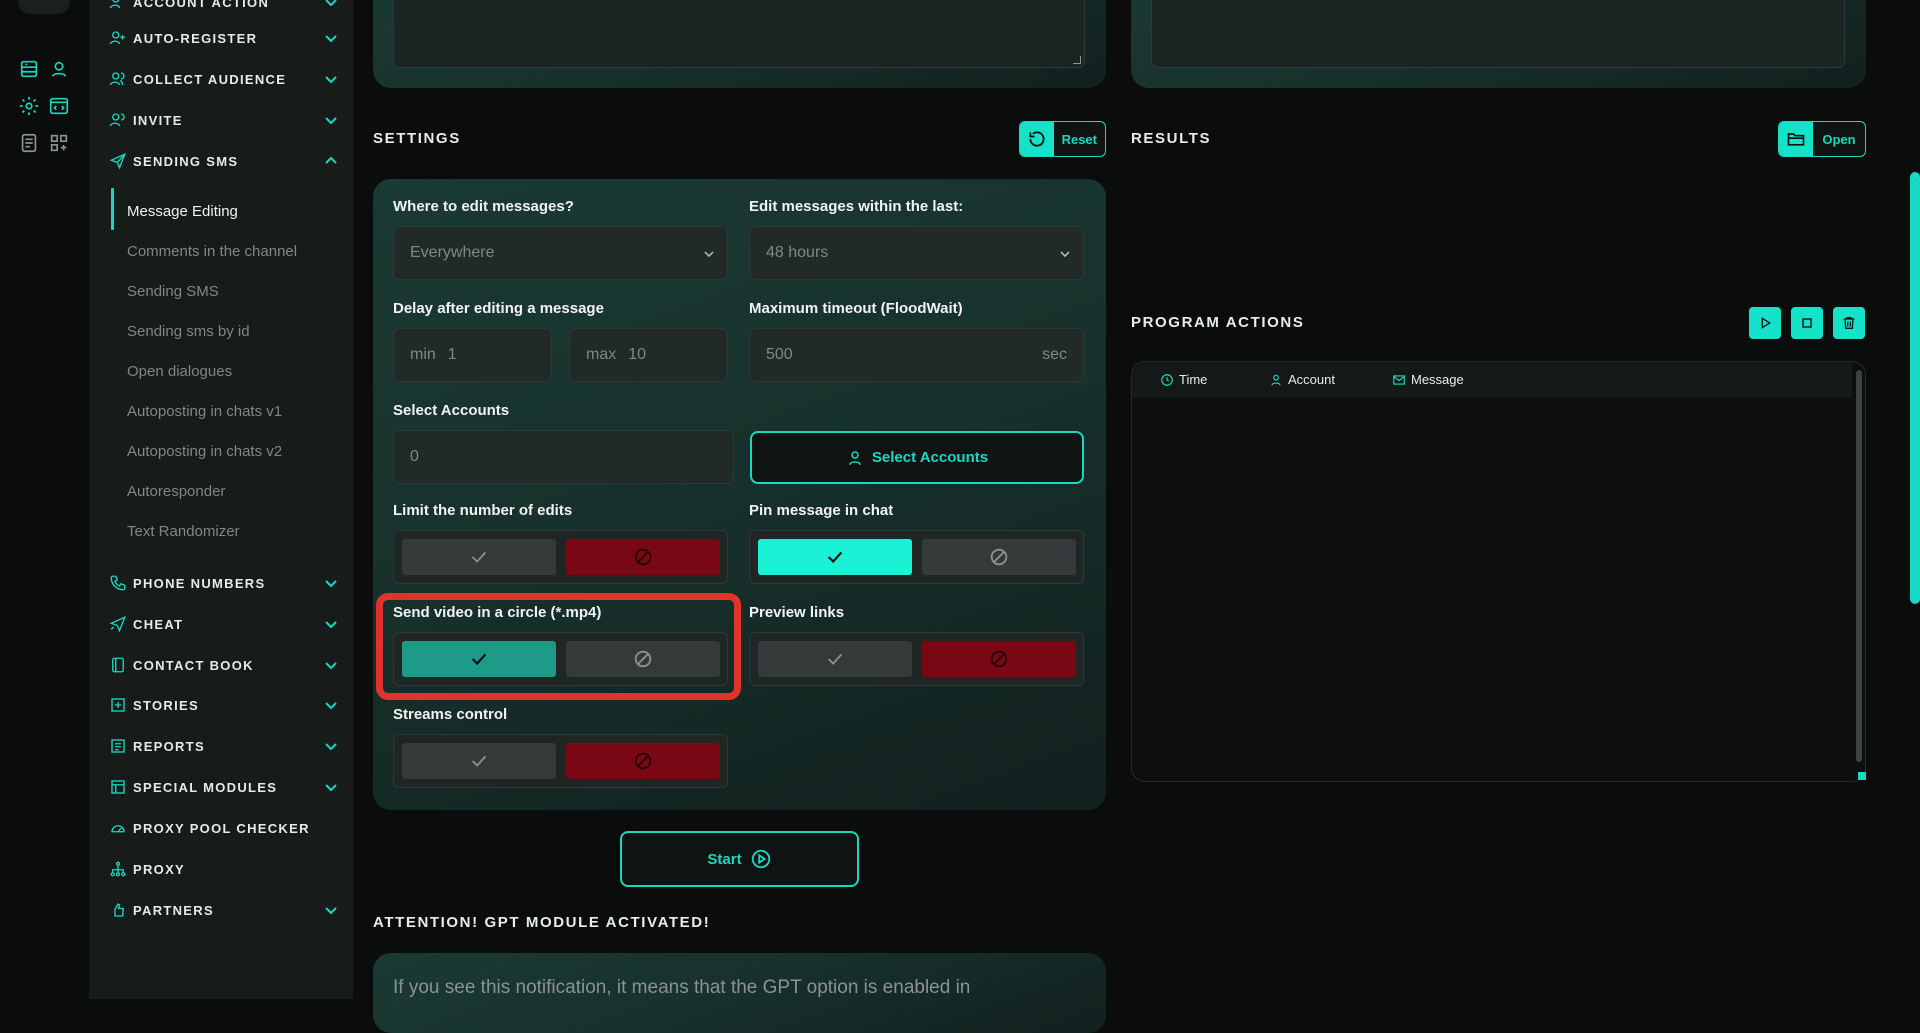 This screenshot has width=1920, height=1033. I want to click on sidebar-subitem: Autoposting in chats v2, so click(204, 451).